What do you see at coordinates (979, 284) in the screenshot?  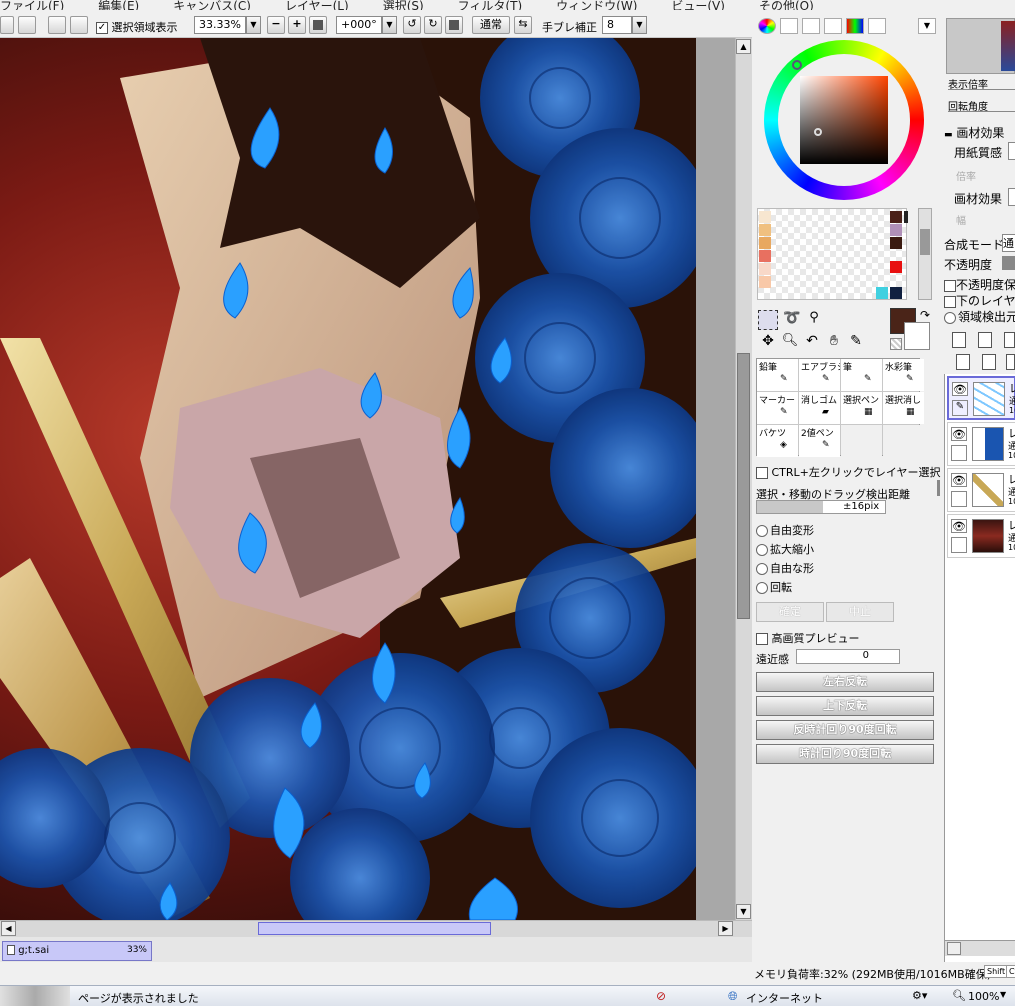 I see `preserve-opacity-toggle: 不透明度保` at bounding box center [979, 284].